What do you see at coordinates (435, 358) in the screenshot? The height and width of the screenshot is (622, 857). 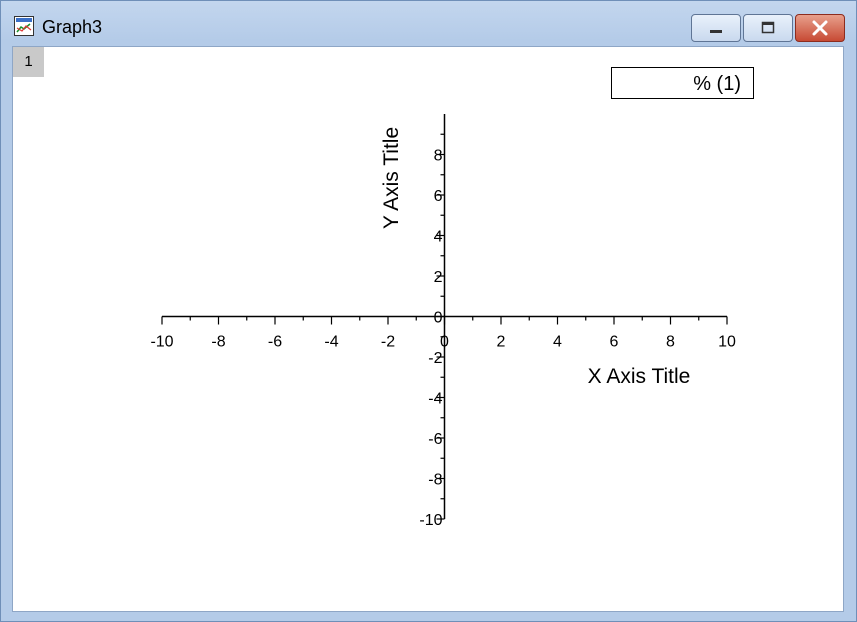 I see `y-tick-label: -2` at bounding box center [435, 358].